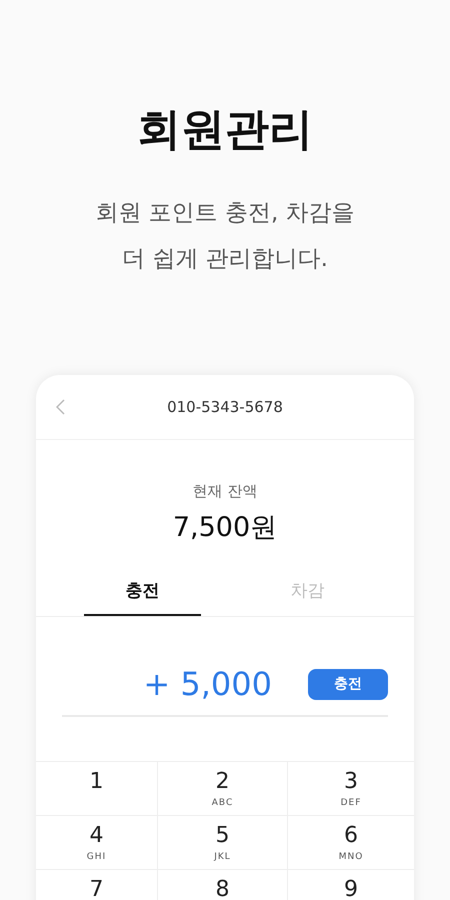 This screenshot has width=450, height=900. What do you see at coordinates (60, 407) in the screenshot?
I see `back-chevron-icon` at bounding box center [60, 407].